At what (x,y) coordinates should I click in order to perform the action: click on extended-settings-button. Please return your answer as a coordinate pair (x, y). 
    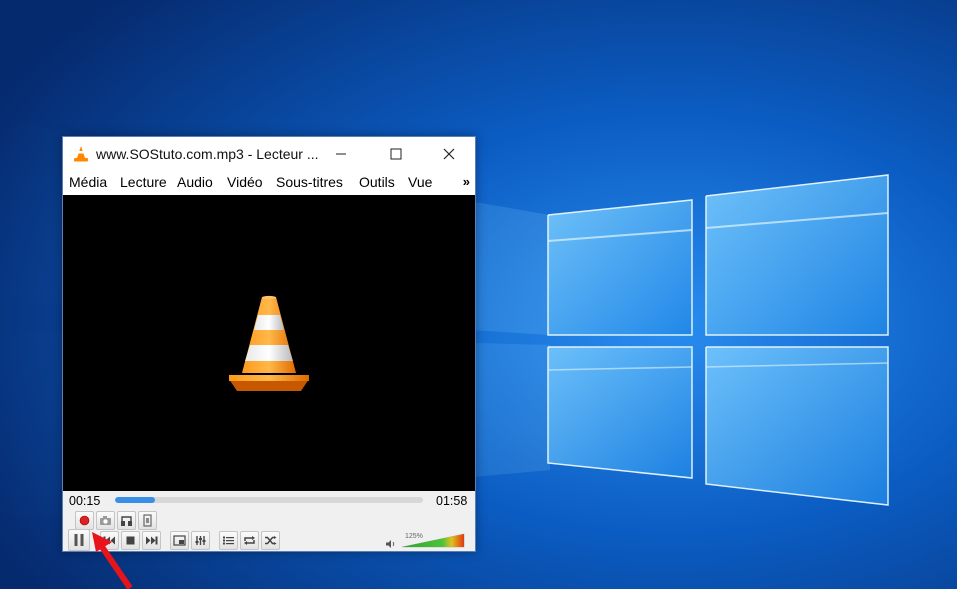
    Looking at the image, I should click on (200, 540).